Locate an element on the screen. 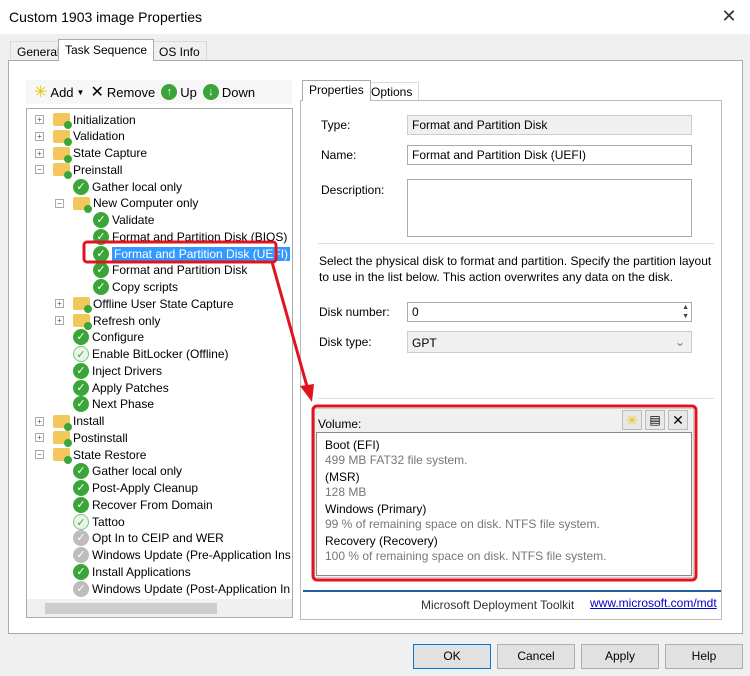 This screenshot has width=750, height=676. tab-task-sequence: Task Sequence is located at coordinates (106, 50).